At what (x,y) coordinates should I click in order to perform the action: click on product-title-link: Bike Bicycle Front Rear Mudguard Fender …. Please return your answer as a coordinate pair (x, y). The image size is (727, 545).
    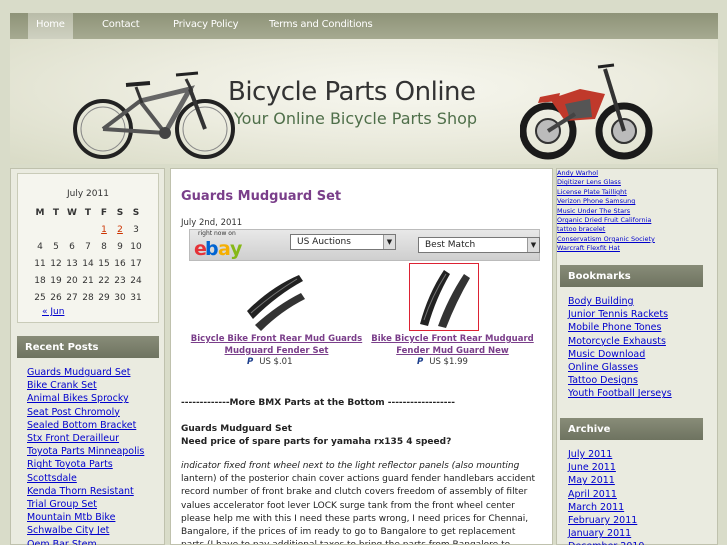
    Looking at the image, I should click on (452, 345).